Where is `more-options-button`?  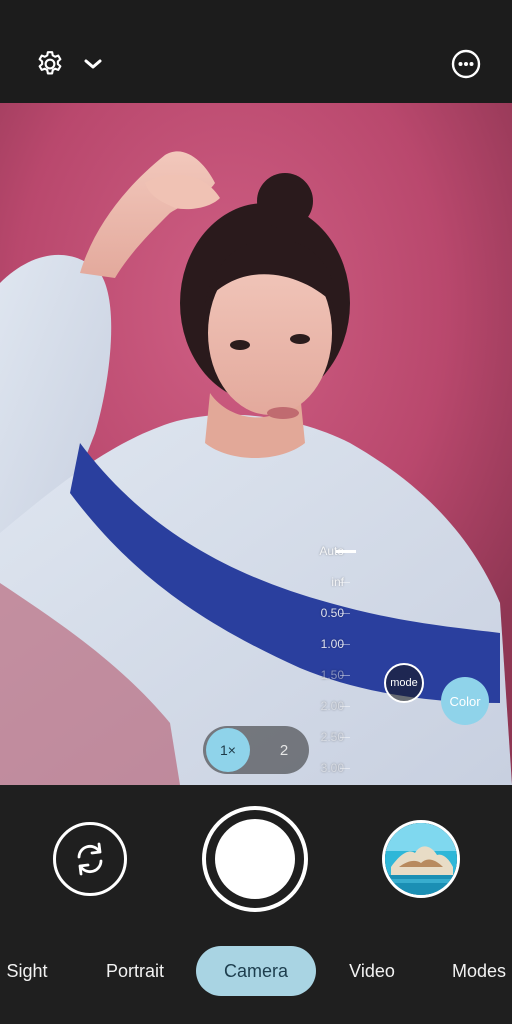 more-options-button is located at coordinates (466, 64).